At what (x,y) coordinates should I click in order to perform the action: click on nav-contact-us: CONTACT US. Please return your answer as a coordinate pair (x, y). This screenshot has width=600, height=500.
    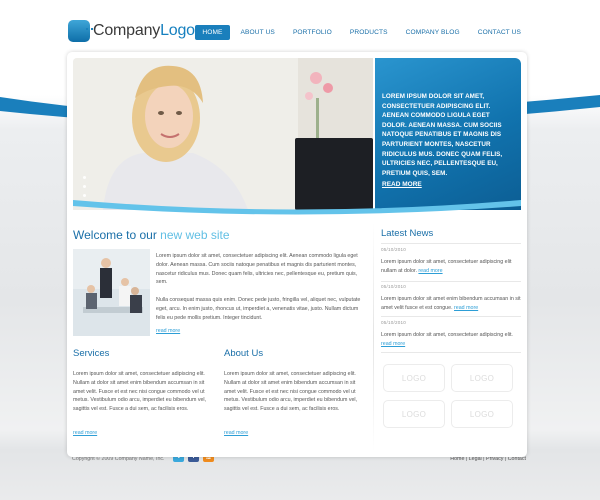
    Looking at the image, I should click on (499, 32).